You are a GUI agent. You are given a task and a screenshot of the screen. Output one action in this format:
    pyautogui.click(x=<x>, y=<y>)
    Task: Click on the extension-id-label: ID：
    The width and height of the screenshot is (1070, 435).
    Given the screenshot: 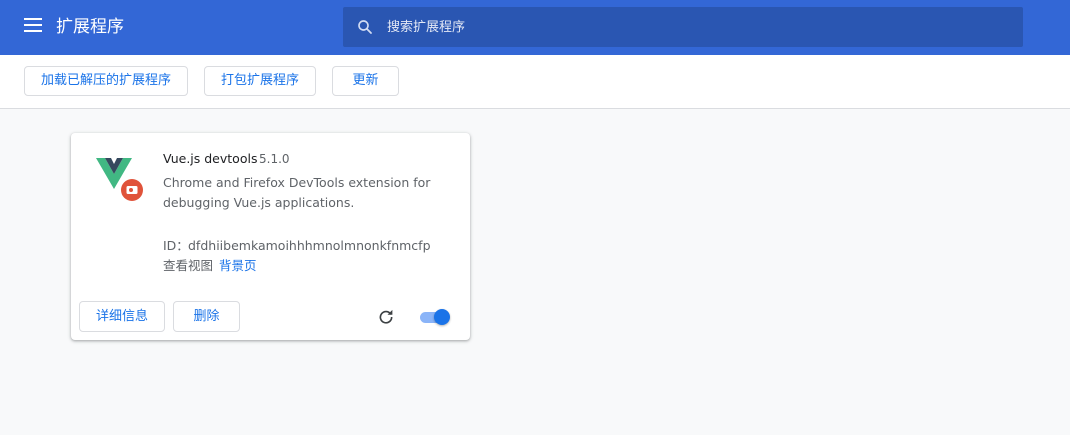 What is the action you would take?
    pyautogui.click(x=176, y=245)
    